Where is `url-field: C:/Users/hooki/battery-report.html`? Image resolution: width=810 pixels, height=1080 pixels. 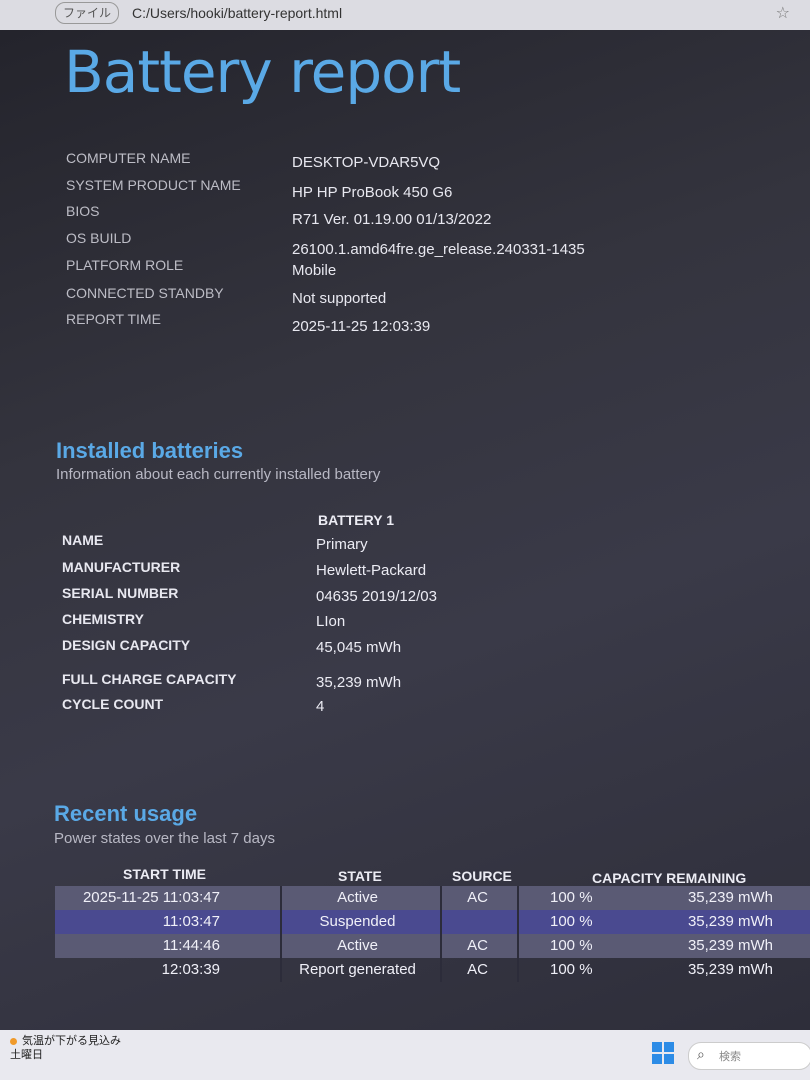
url-field: C:/Users/hooki/battery-report.html is located at coordinates (237, 13).